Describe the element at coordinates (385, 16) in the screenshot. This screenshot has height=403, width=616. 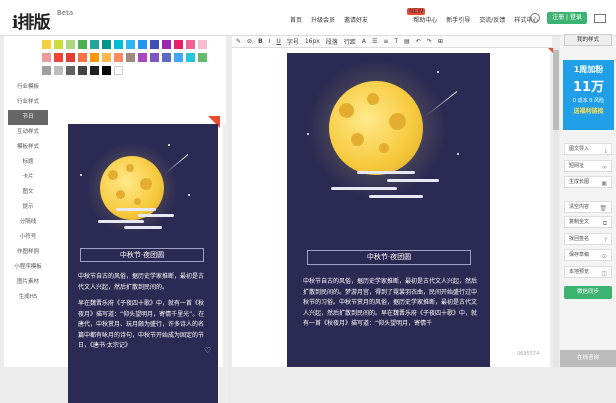
I see `nav-invite: 邀请好友NEW` at that location.